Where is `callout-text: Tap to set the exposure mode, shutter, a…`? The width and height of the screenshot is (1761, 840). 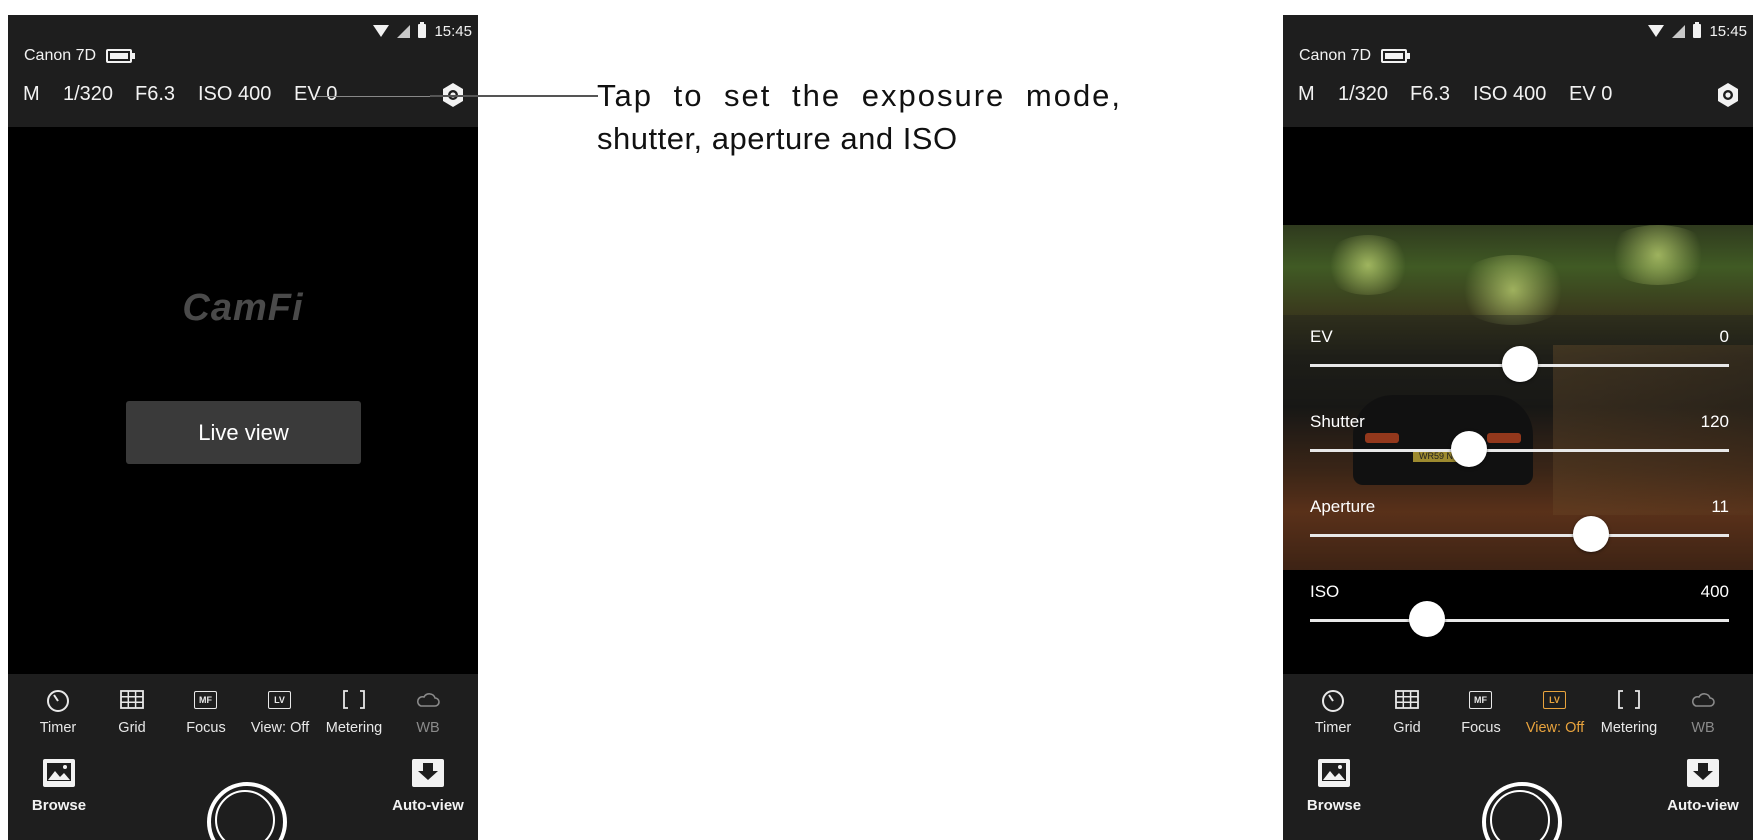 callout-text: Tap to set the exposure mode, shutter, a… is located at coordinates (867, 117).